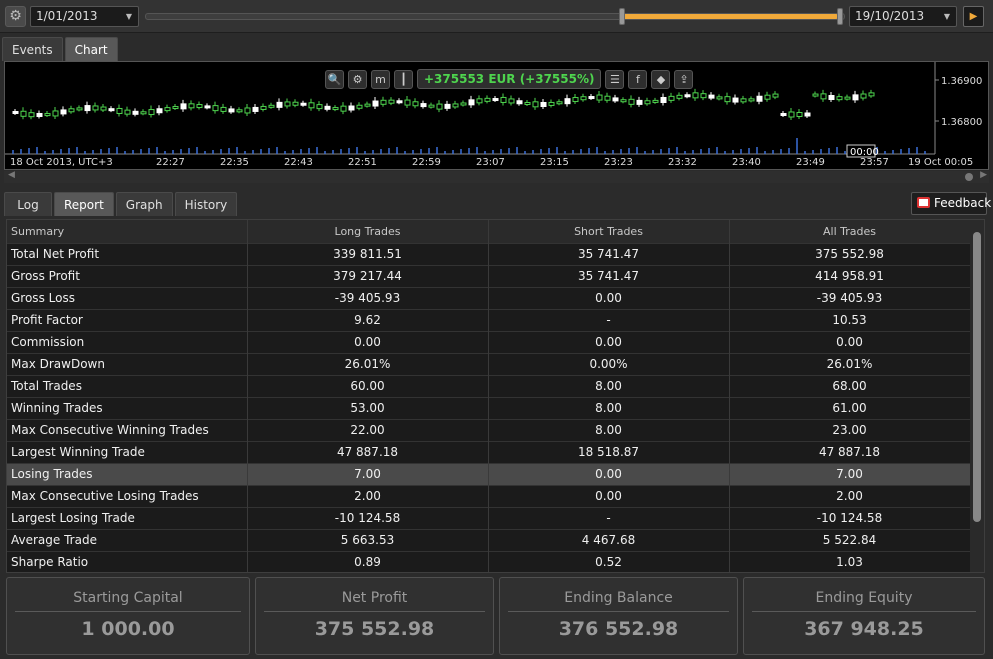  What do you see at coordinates (334, 79) in the screenshot?
I see `zoom-icon: 🔍` at bounding box center [334, 79].